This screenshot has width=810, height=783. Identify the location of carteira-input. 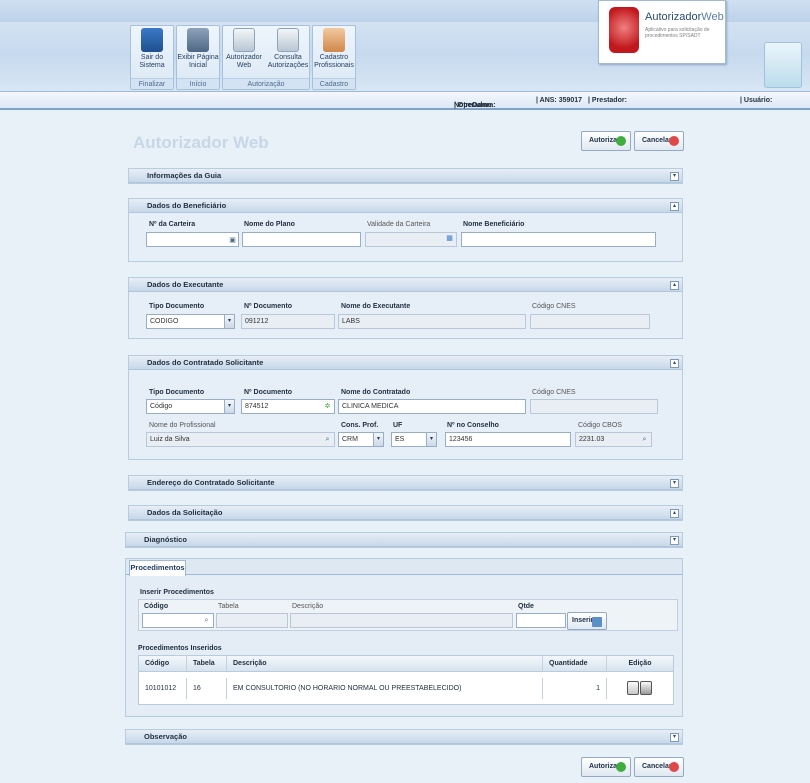
(192, 239).